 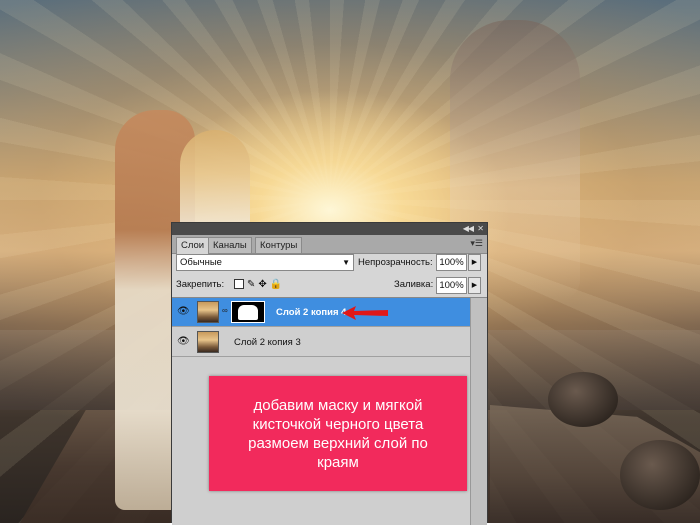 What do you see at coordinates (321, 342) in the screenshot?
I see `layer-row: 👁 Слой 2 копия 3` at bounding box center [321, 342].